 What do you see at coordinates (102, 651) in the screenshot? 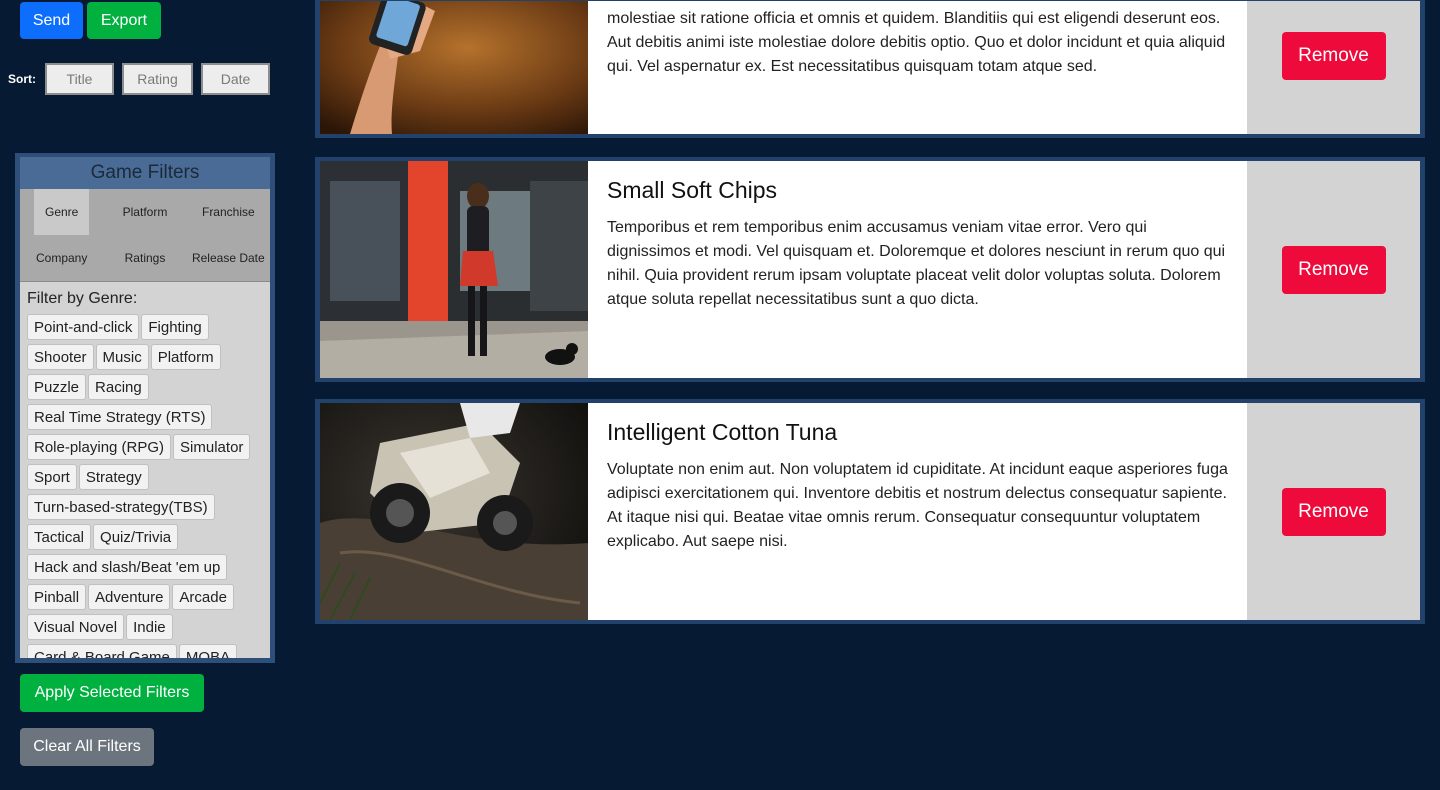
I see `genre-chip: Card & Board Game` at bounding box center [102, 651].